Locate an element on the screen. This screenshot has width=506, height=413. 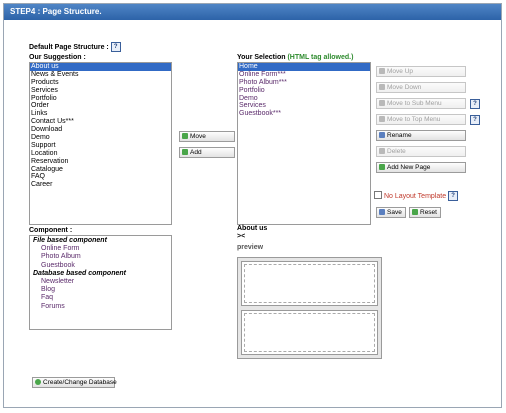
selection-label-text: Your Selection is located at coordinates (261, 57).